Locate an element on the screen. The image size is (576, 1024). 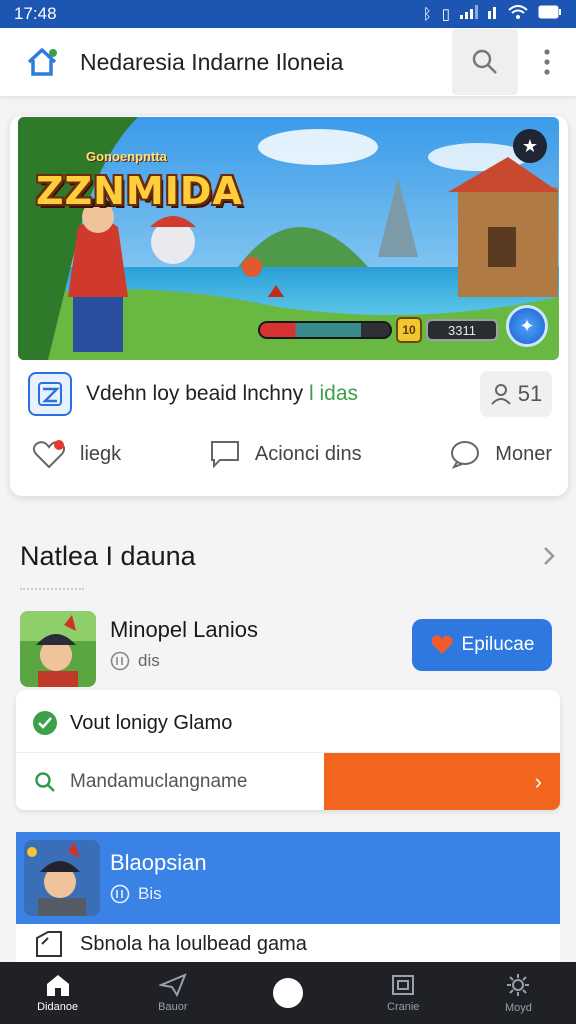
app-icon is located at coordinates (50, 394).